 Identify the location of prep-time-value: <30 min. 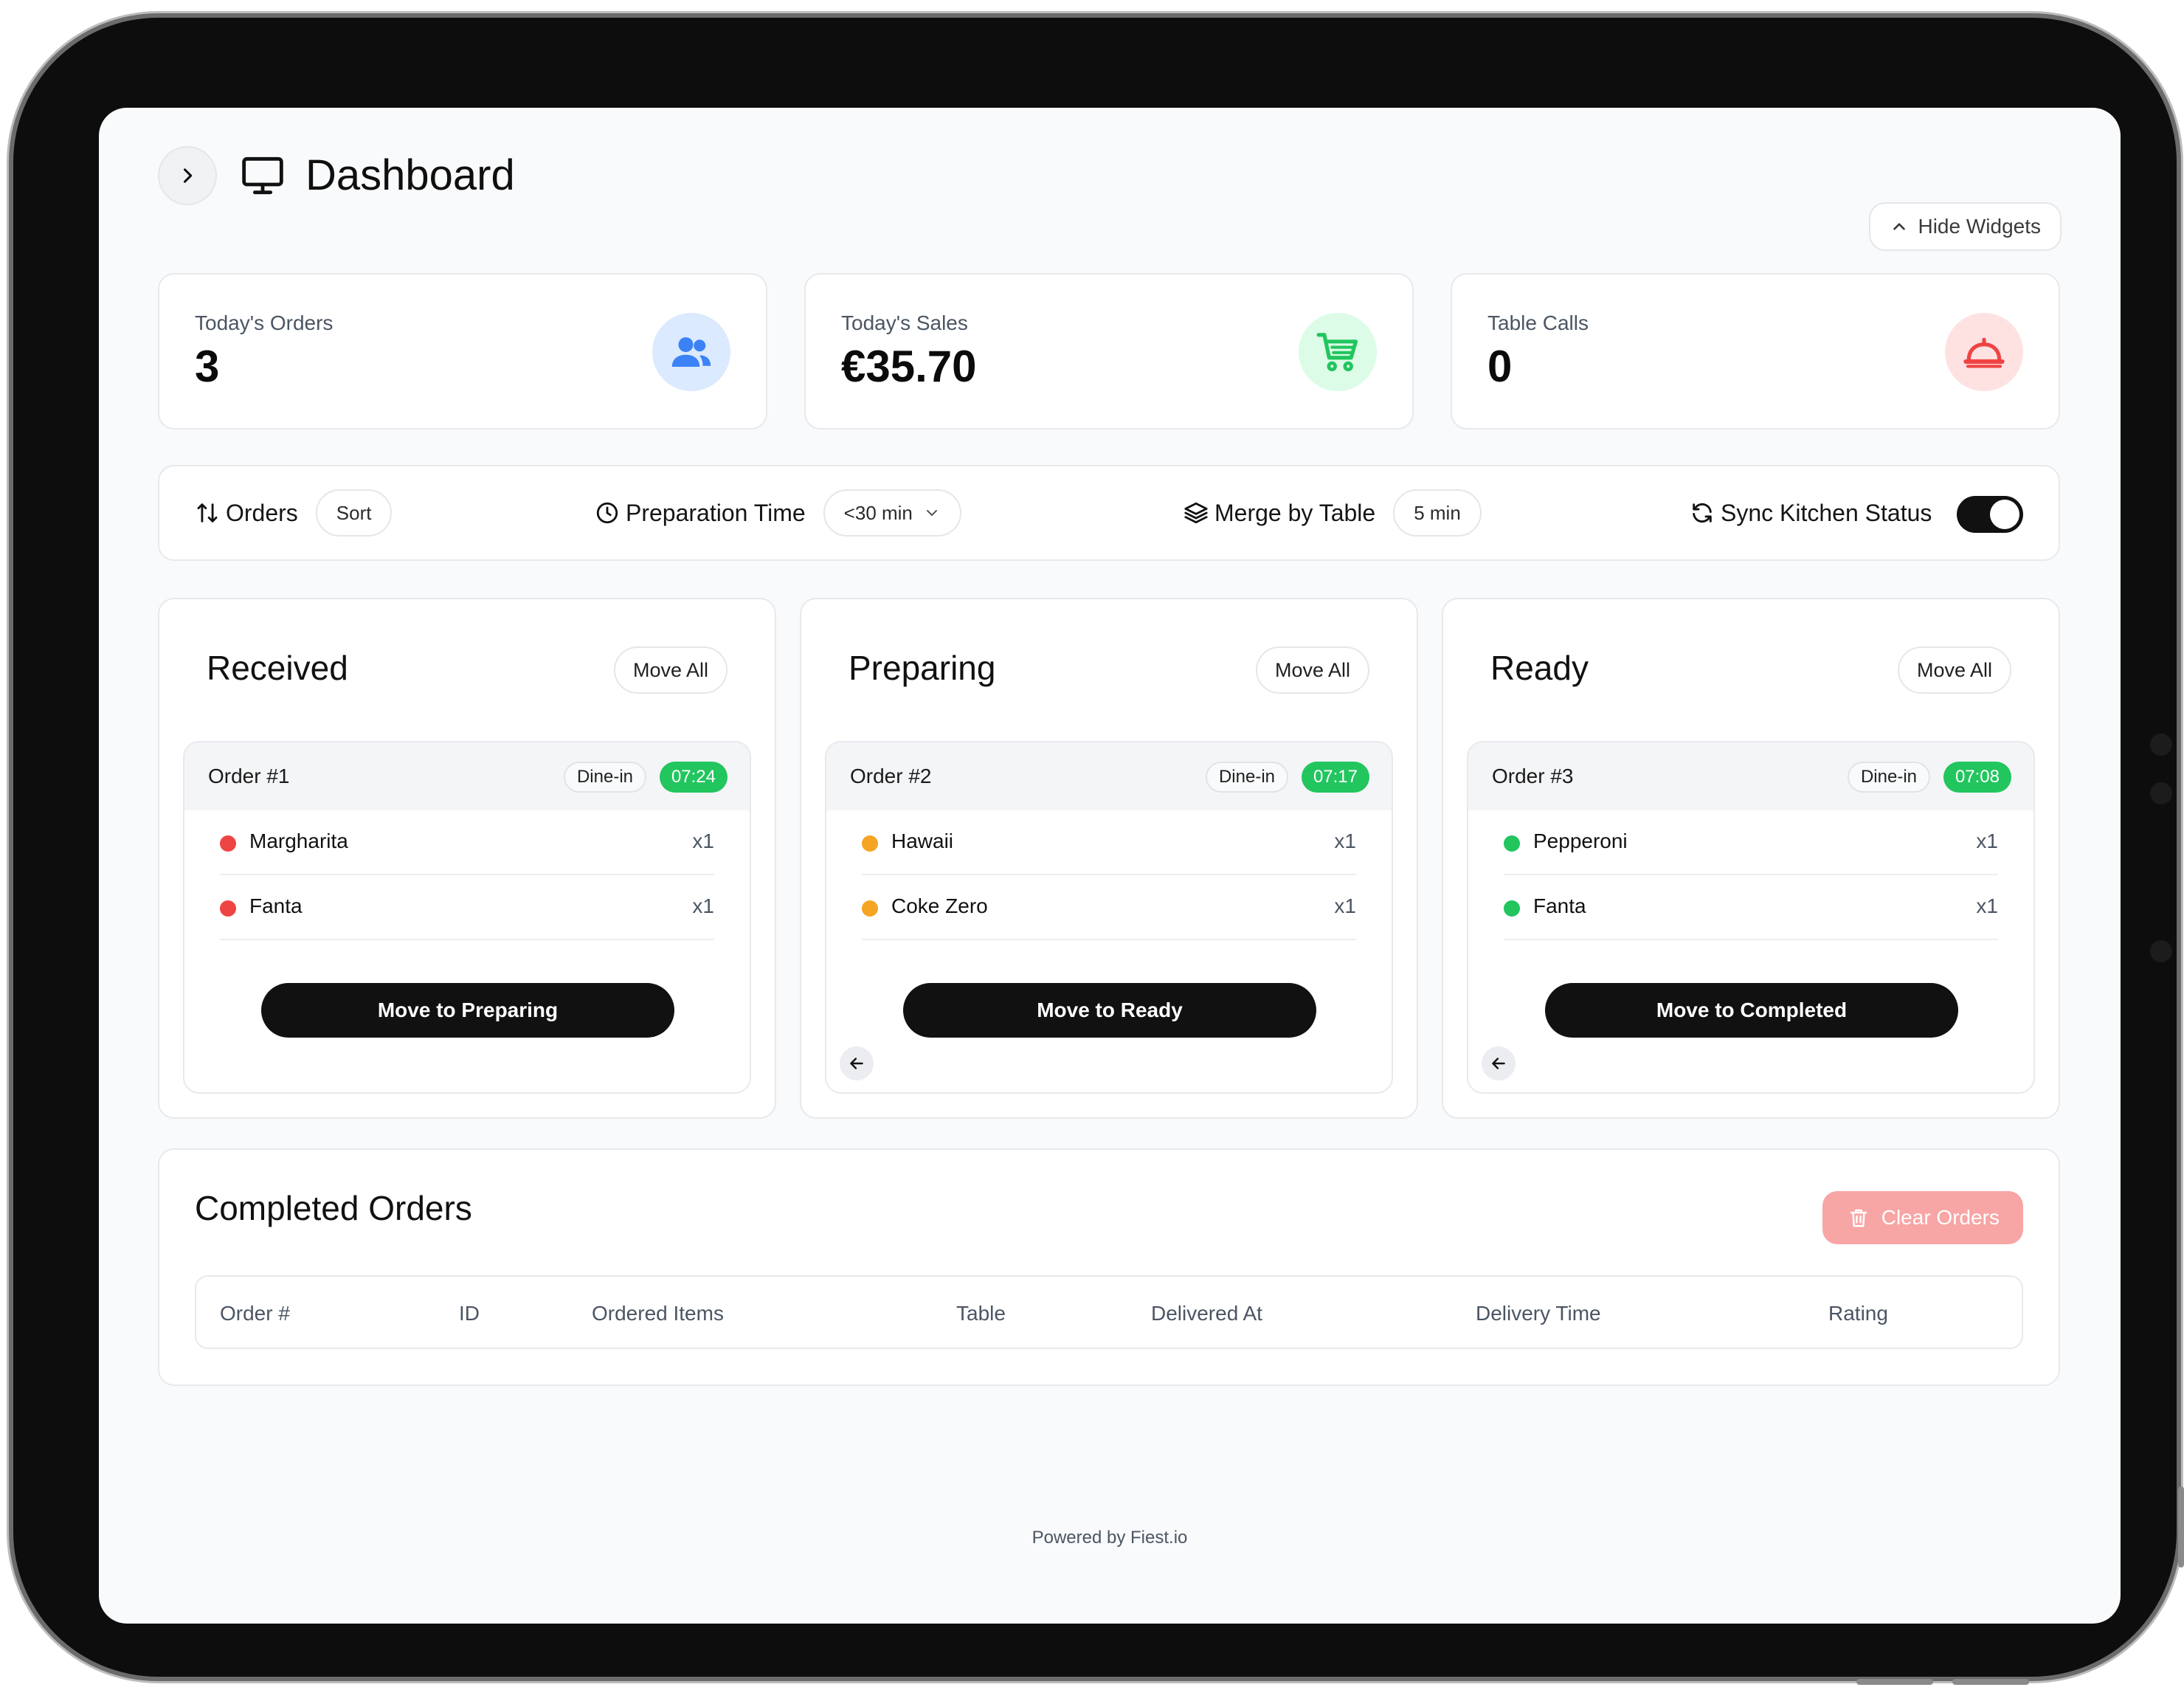
(878, 512).